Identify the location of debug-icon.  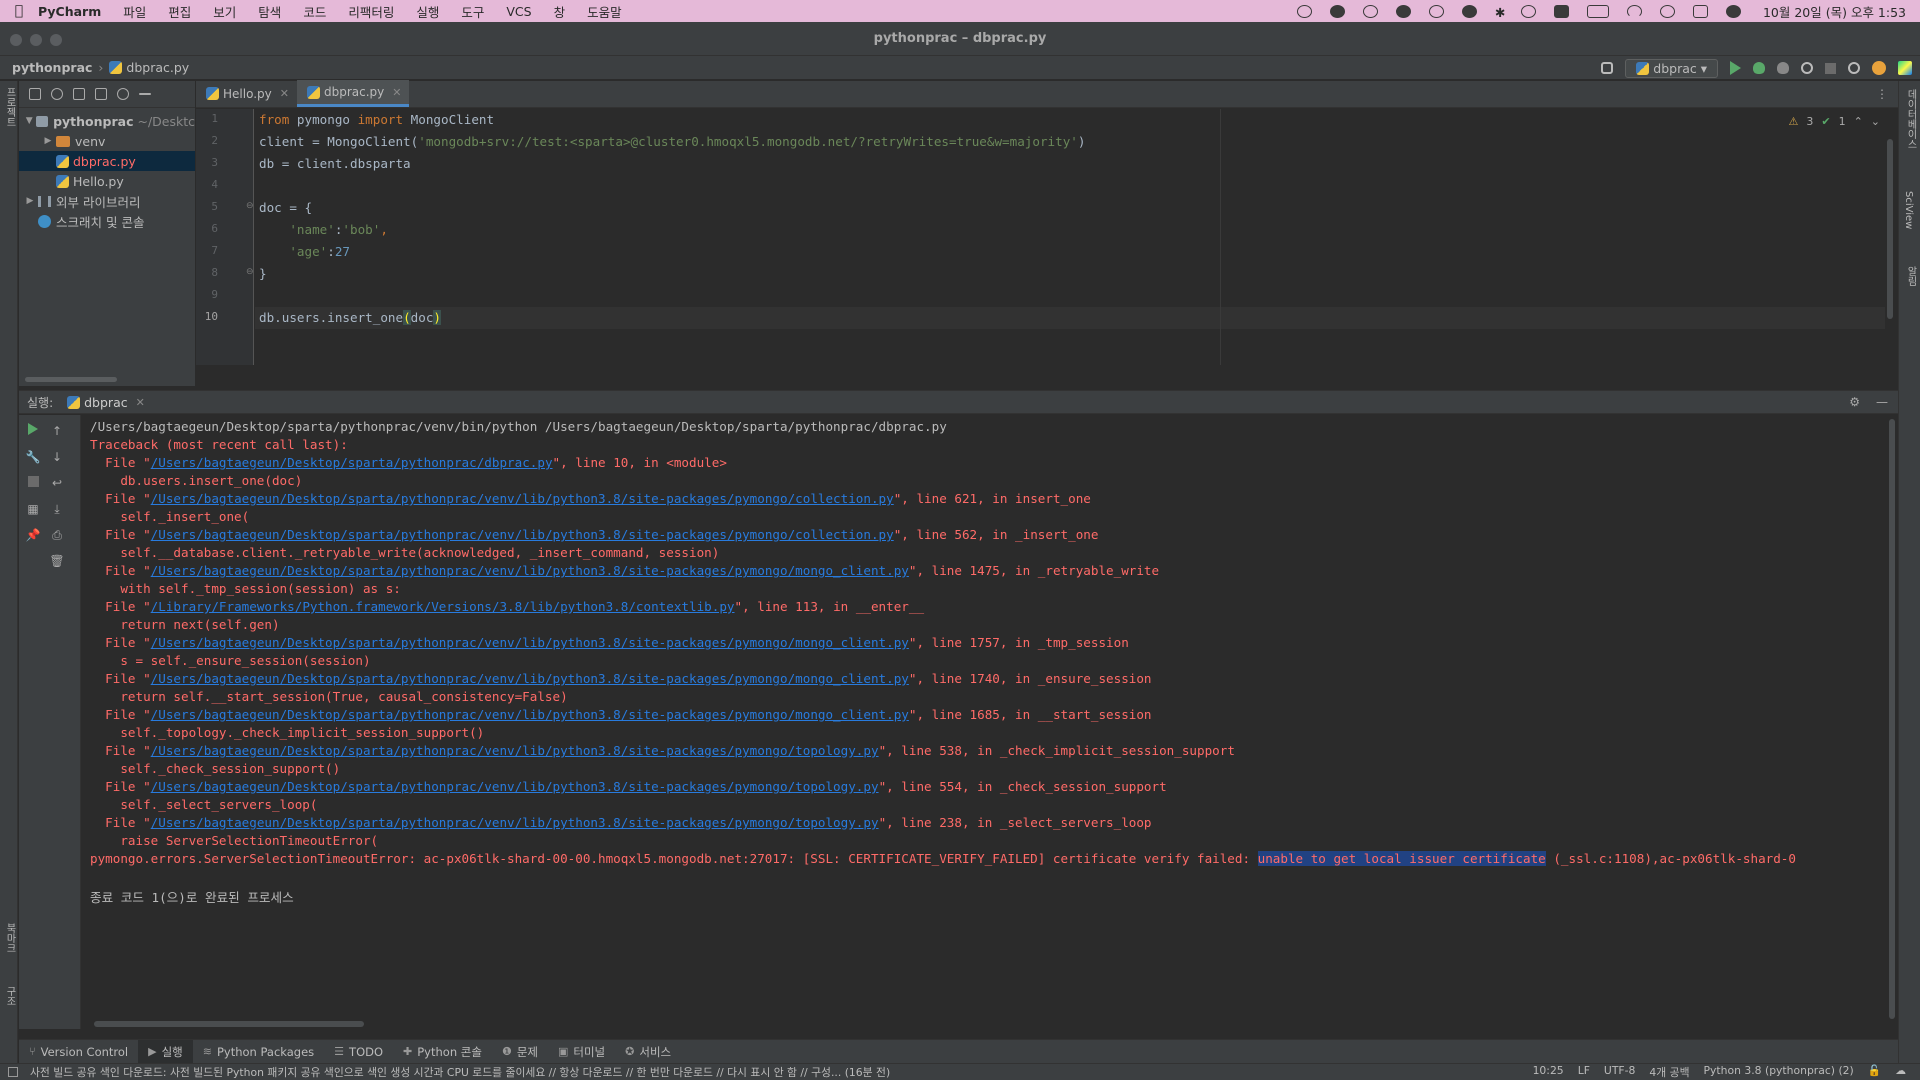
(1759, 68).